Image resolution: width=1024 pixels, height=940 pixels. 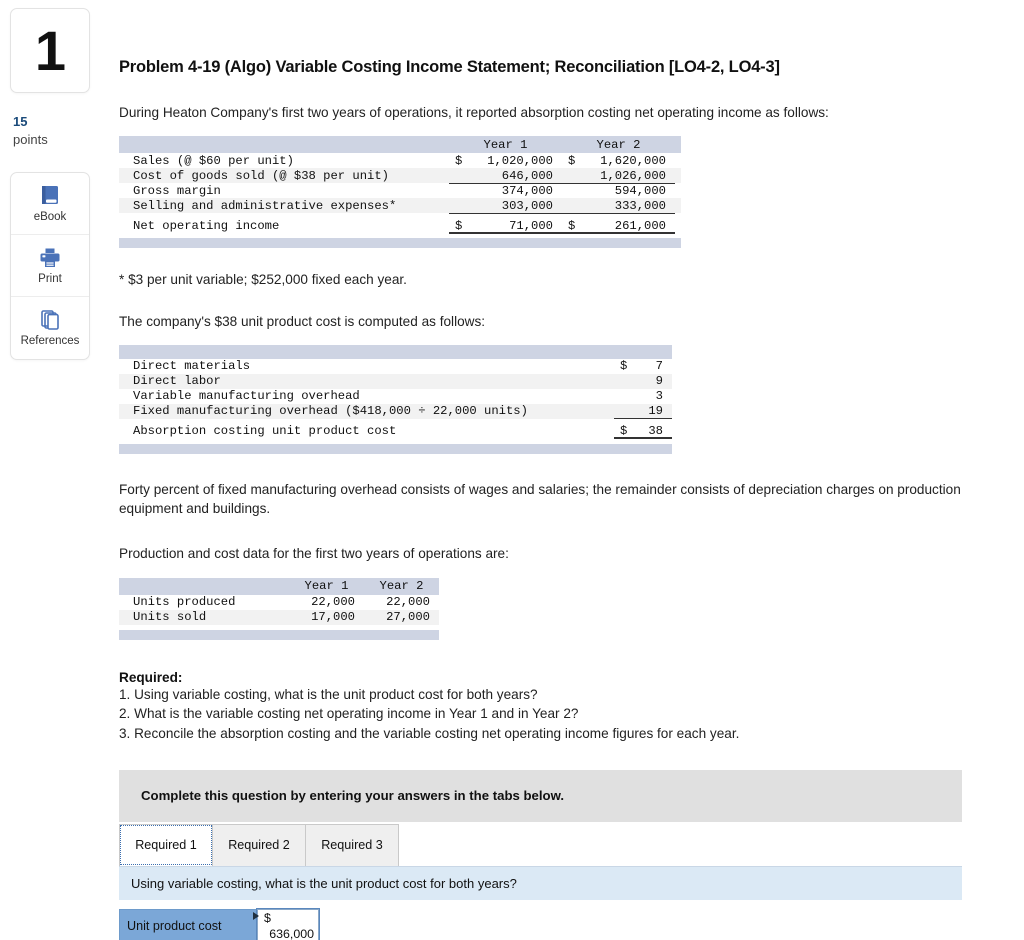 I want to click on value: 646,000, so click(x=527, y=175).